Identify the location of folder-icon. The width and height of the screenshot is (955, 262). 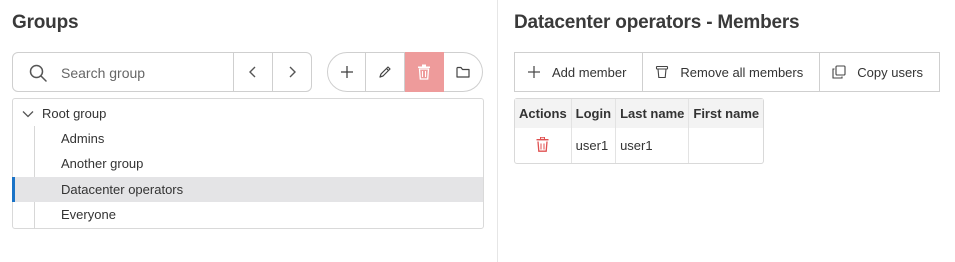
(463, 72).